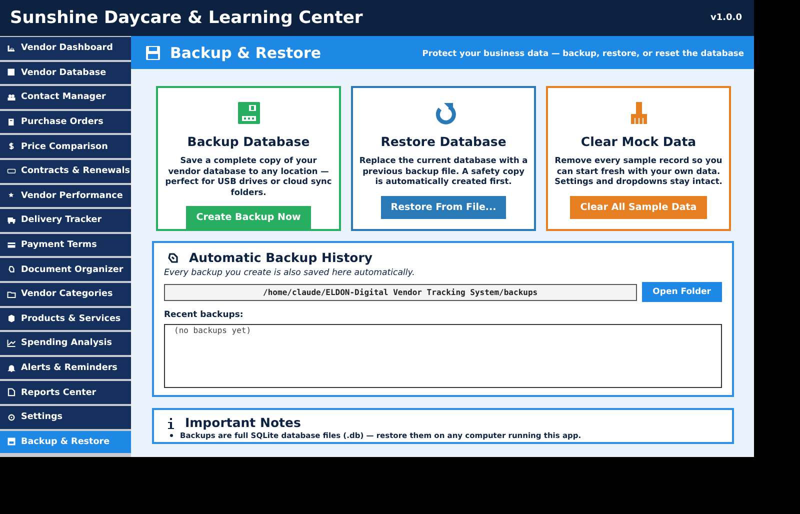  I want to click on truck-icon, so click(11, 220).